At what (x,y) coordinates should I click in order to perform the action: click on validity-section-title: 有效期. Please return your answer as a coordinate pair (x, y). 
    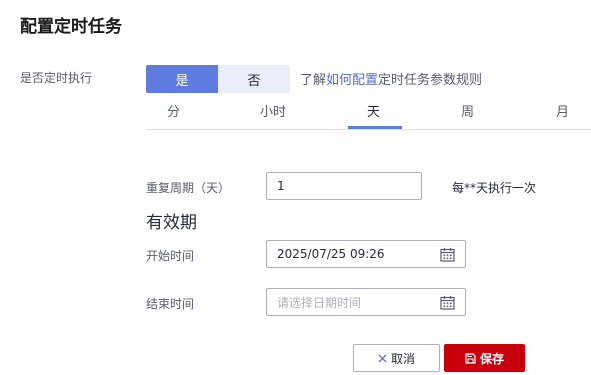
    Looking at the image, I should click on (171, 223).